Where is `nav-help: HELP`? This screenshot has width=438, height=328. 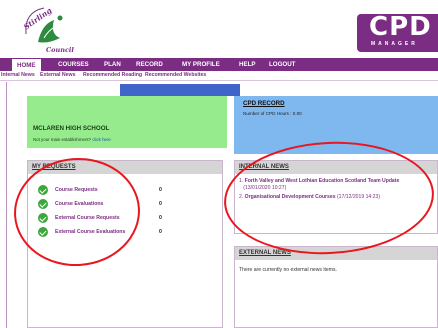
nav-help: HELP is located at coordinates (247, 64).